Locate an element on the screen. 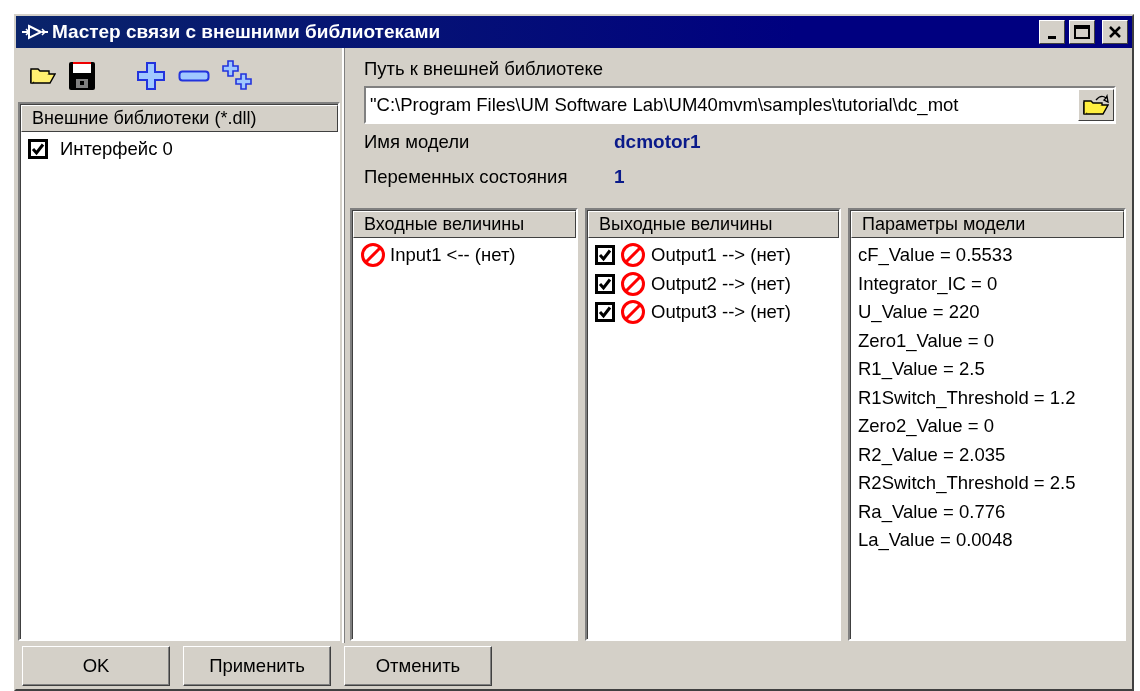  state-variables-label: Переменных состояния is located at coordinates (466, 176).